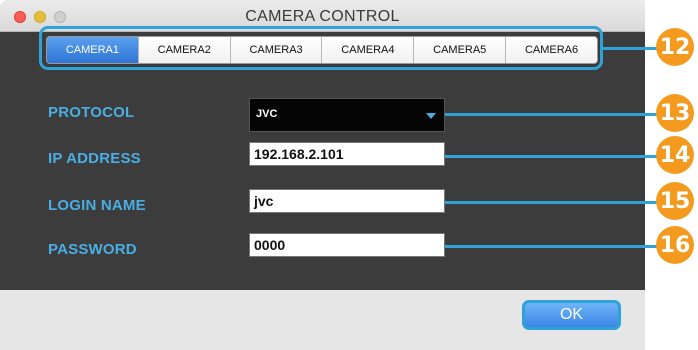 This screenshot has height=350, width=698. I want to click on tab-camera4: CAMERA4, so click(368, 50).